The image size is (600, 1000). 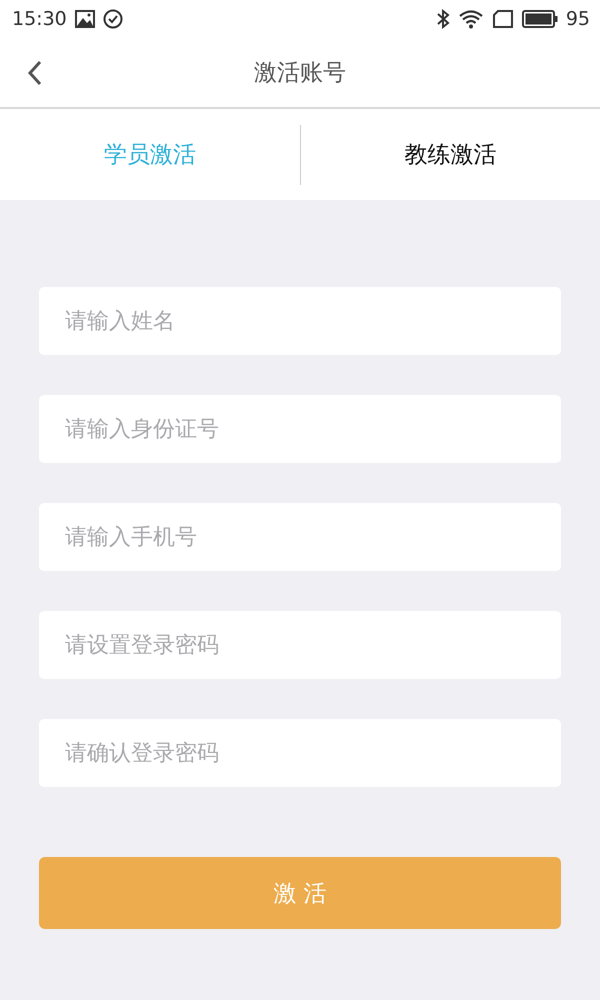 I want to click on input-field: 请输入身份证号, so click(x=300, y=429).